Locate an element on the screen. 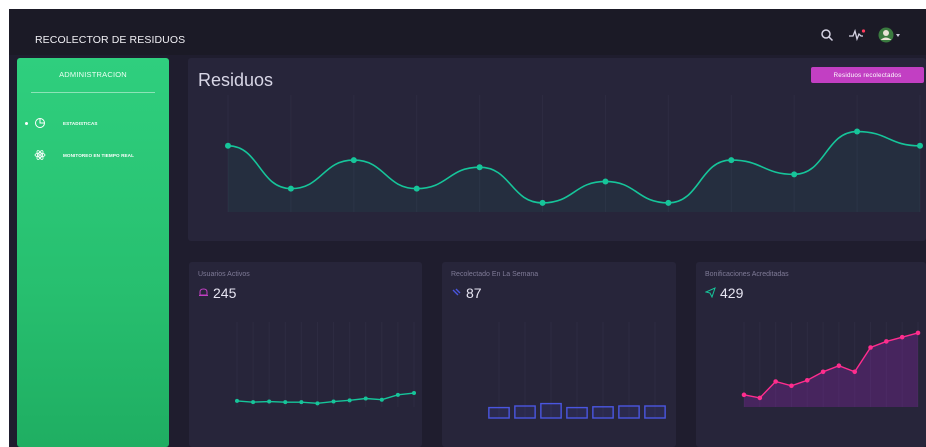  usuarios-activos-card: Usuarios Activos 245 is located at coordinates (305, 354).